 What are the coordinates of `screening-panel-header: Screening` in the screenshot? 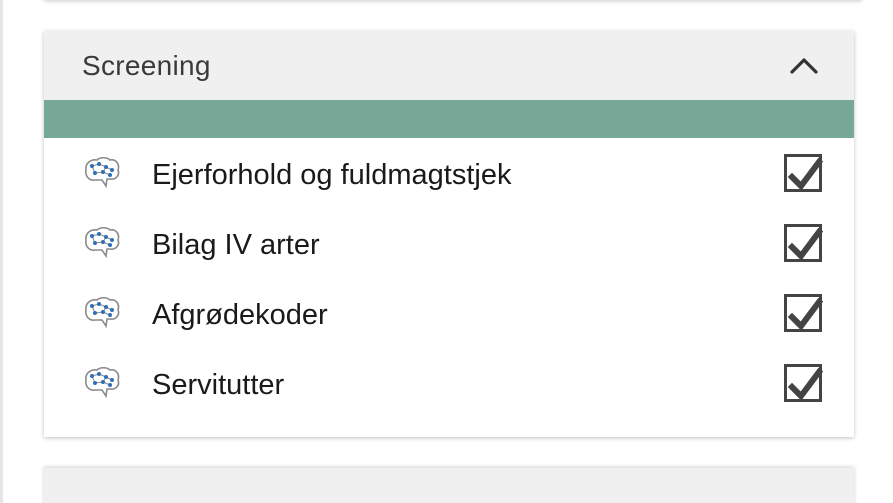 It's located at (449, 65).